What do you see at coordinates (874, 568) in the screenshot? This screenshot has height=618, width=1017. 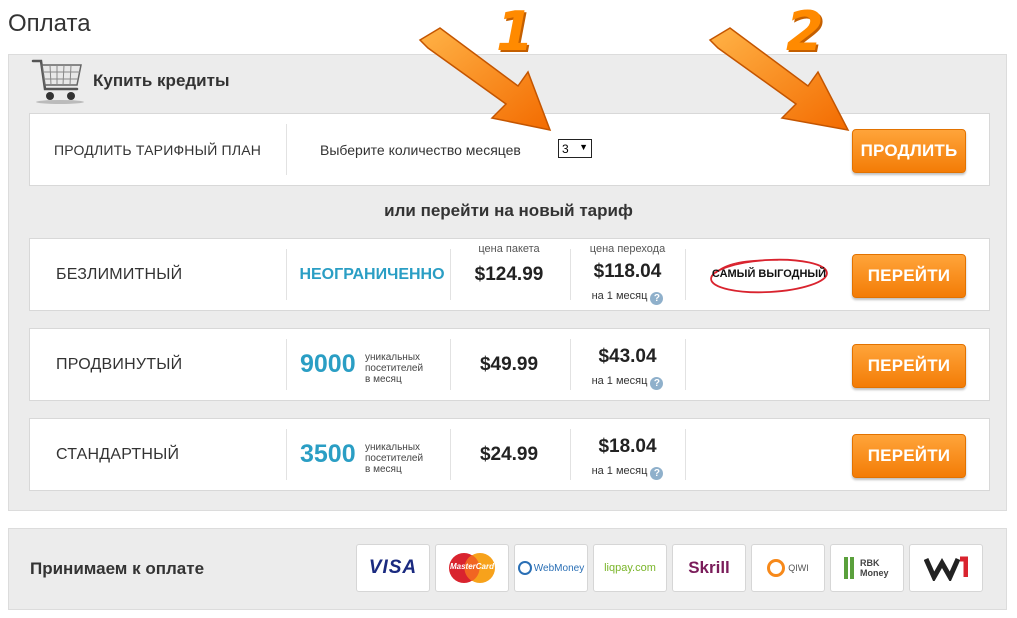 I see `rbk-logo-text: RBK Money` at bounding box center [874, 568].